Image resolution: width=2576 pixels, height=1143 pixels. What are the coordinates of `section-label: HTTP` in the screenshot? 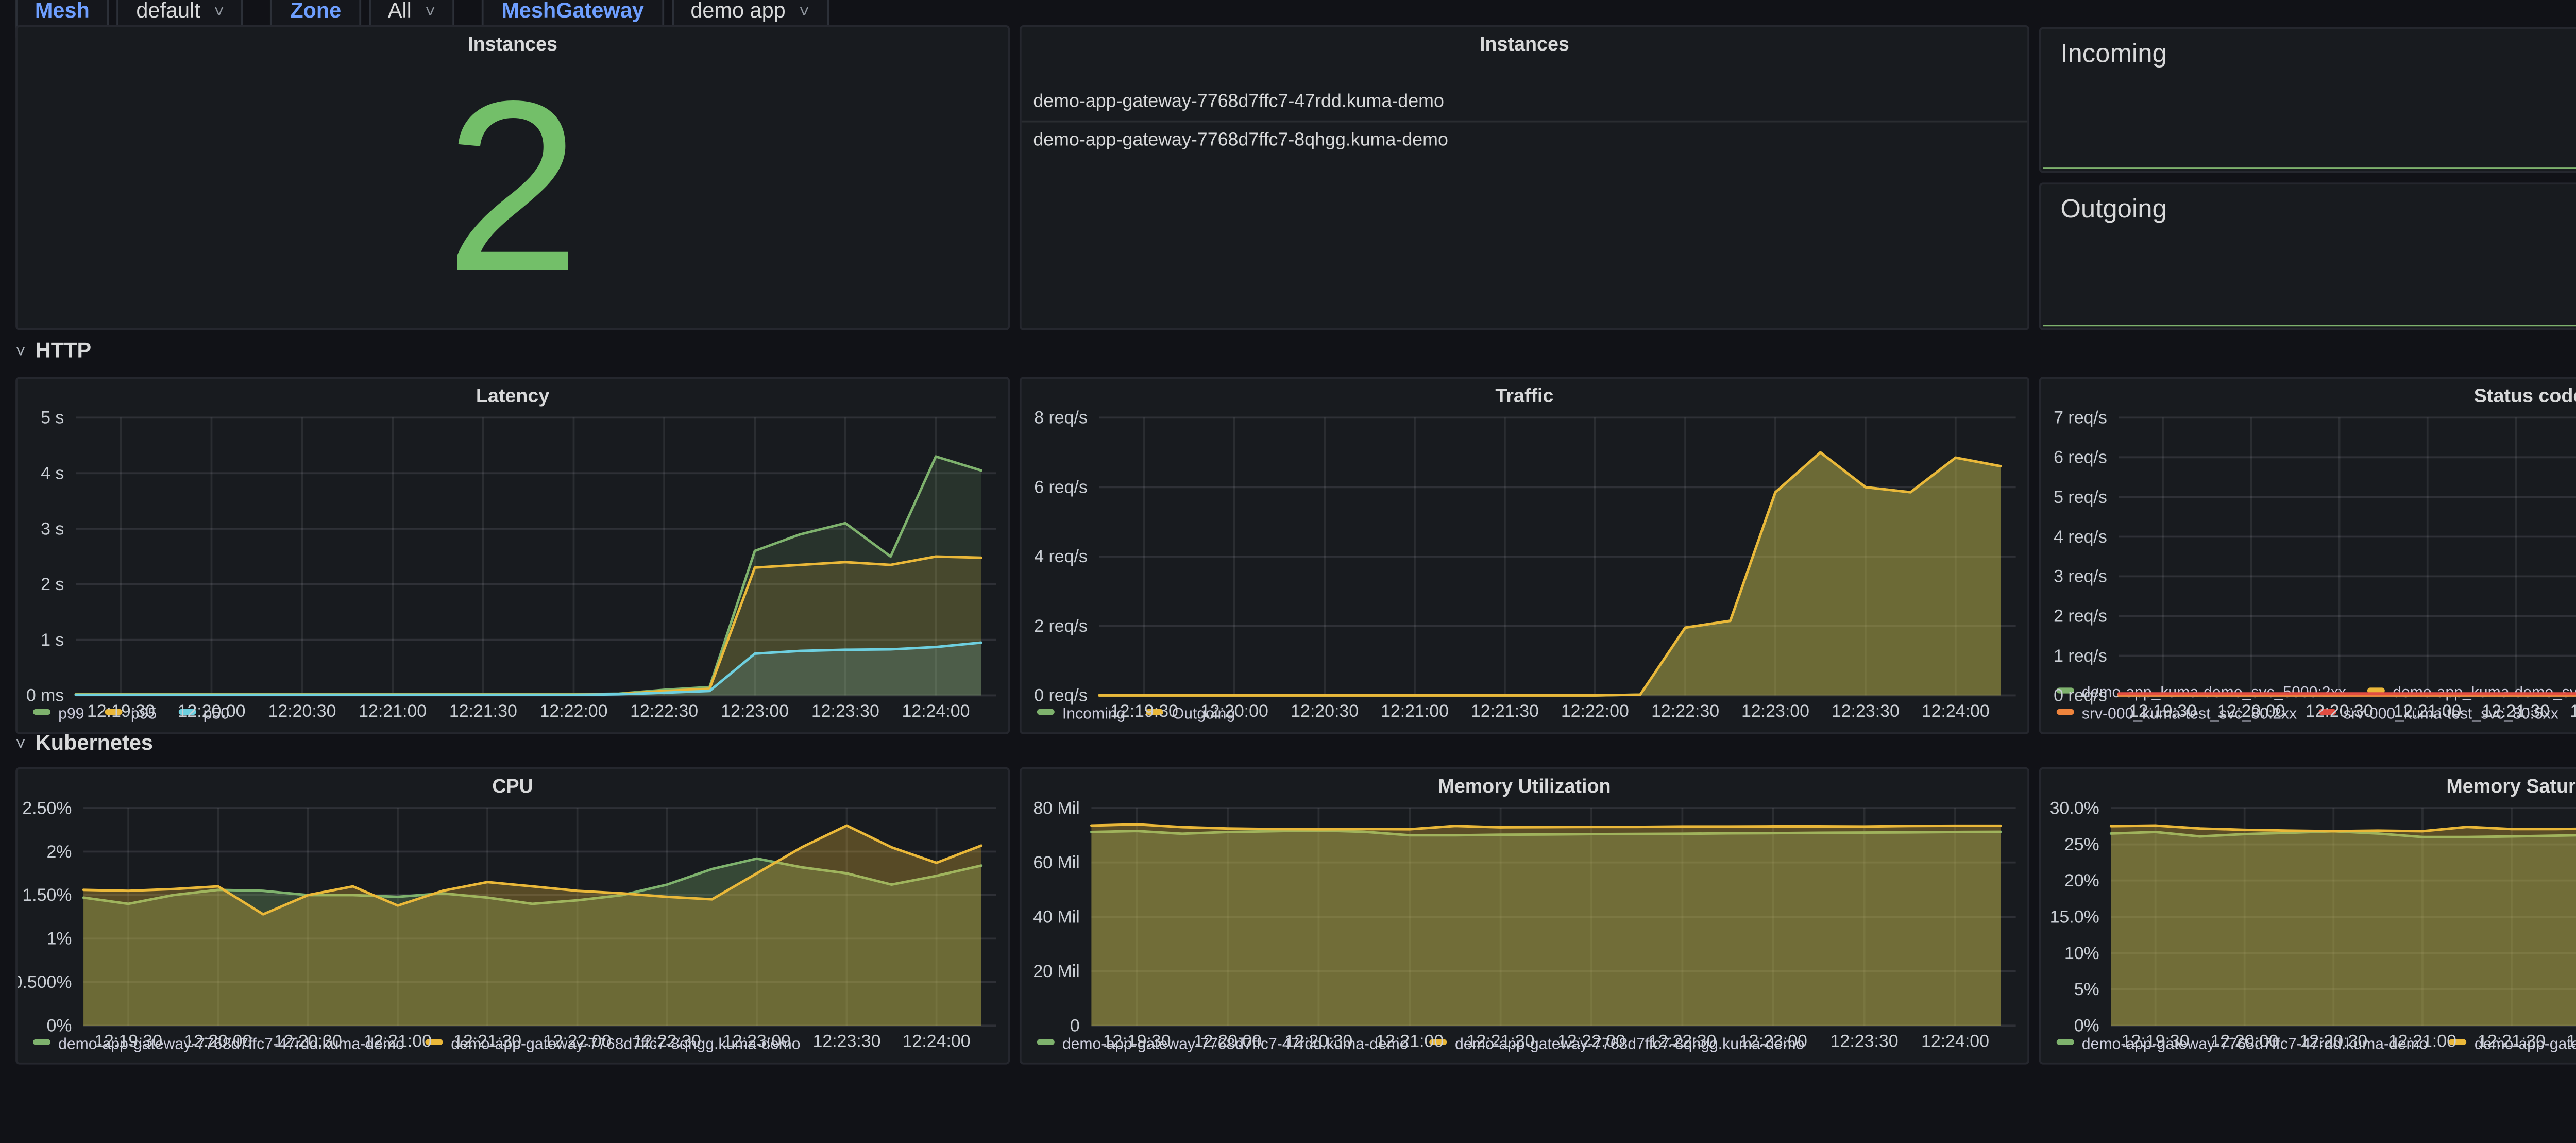 It's located at (63, 351).